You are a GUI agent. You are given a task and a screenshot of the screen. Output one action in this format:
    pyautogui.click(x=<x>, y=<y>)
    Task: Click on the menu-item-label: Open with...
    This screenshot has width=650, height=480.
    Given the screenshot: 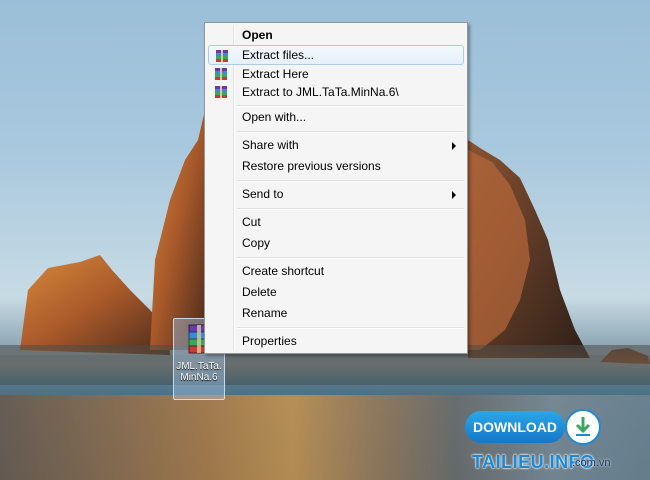 What is the action you would take?
    pyautogui.click(x=274, y=117)
    